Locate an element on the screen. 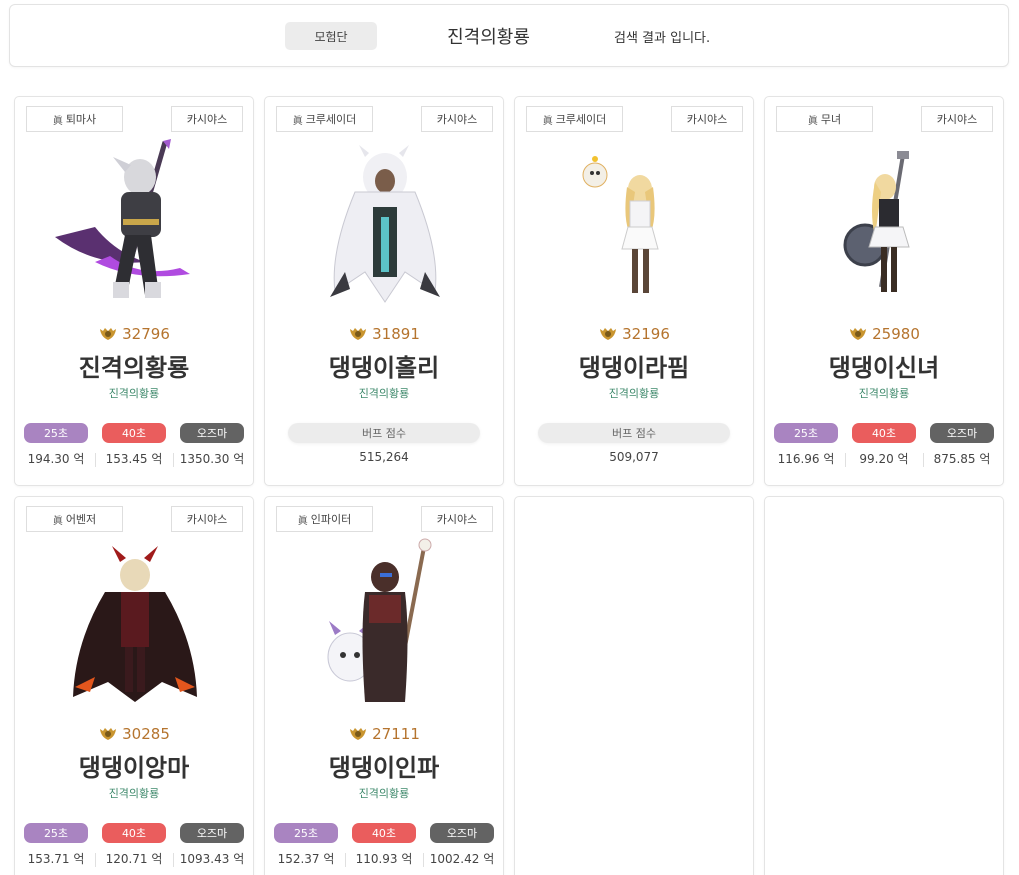 The width and height of the screenshot is (1019, 875). fame-display: 32796 is located at coordinates (134, 334).